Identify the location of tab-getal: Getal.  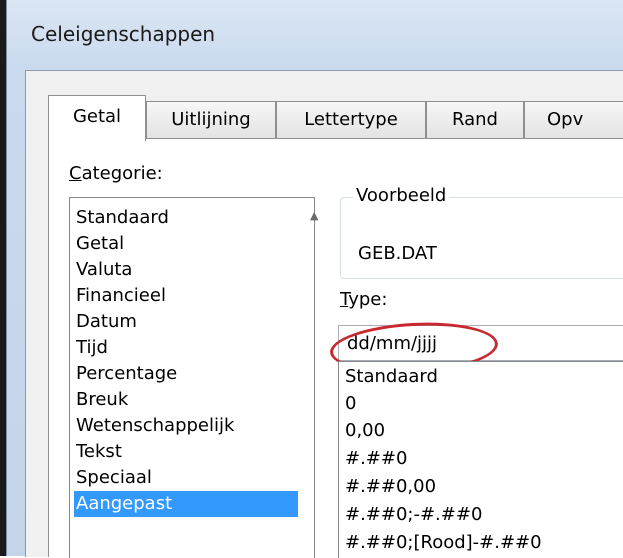
(97, 118).